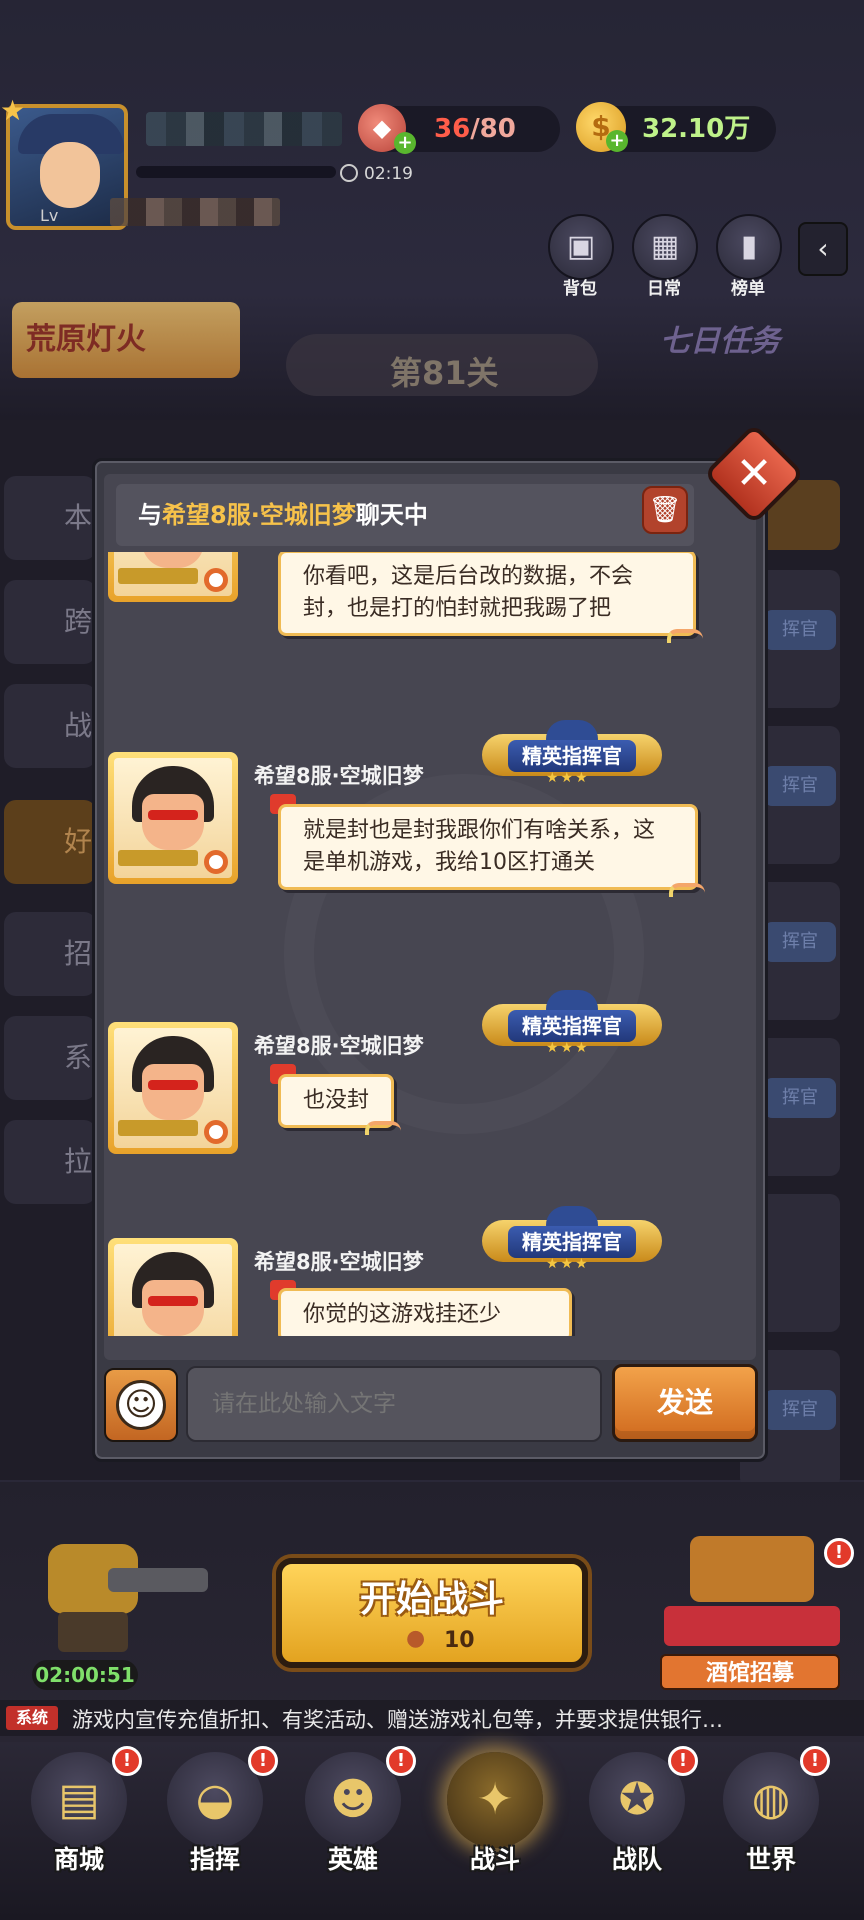  Describe the element at coordinates (13, 110) in the screenshot. I see `star-icon: ★` at that location.